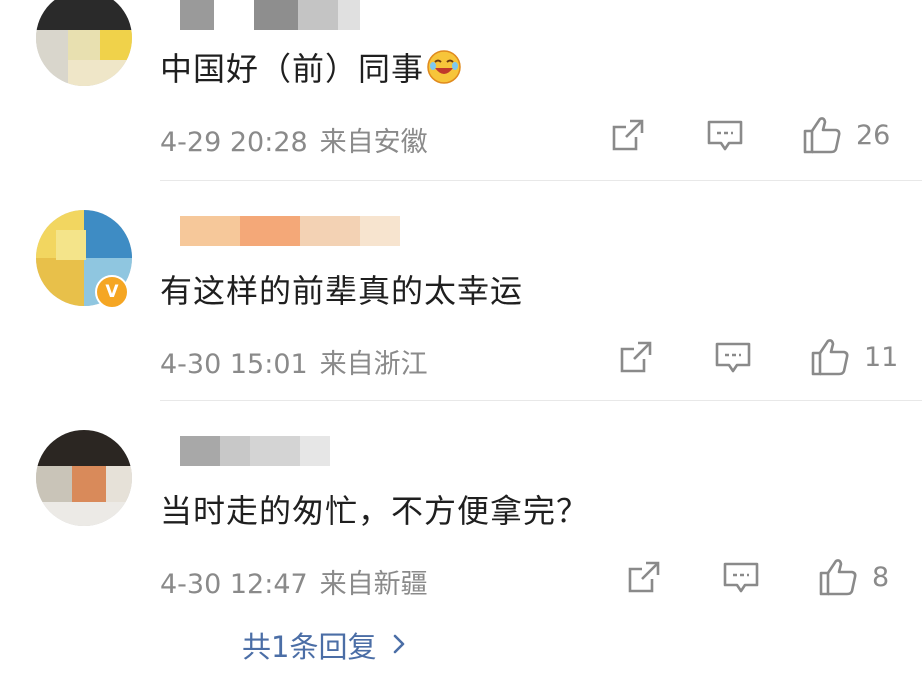 This screenshot has height=677, width=922. I want to click on comment-date: 4-29 20:28, so click(234, 142).